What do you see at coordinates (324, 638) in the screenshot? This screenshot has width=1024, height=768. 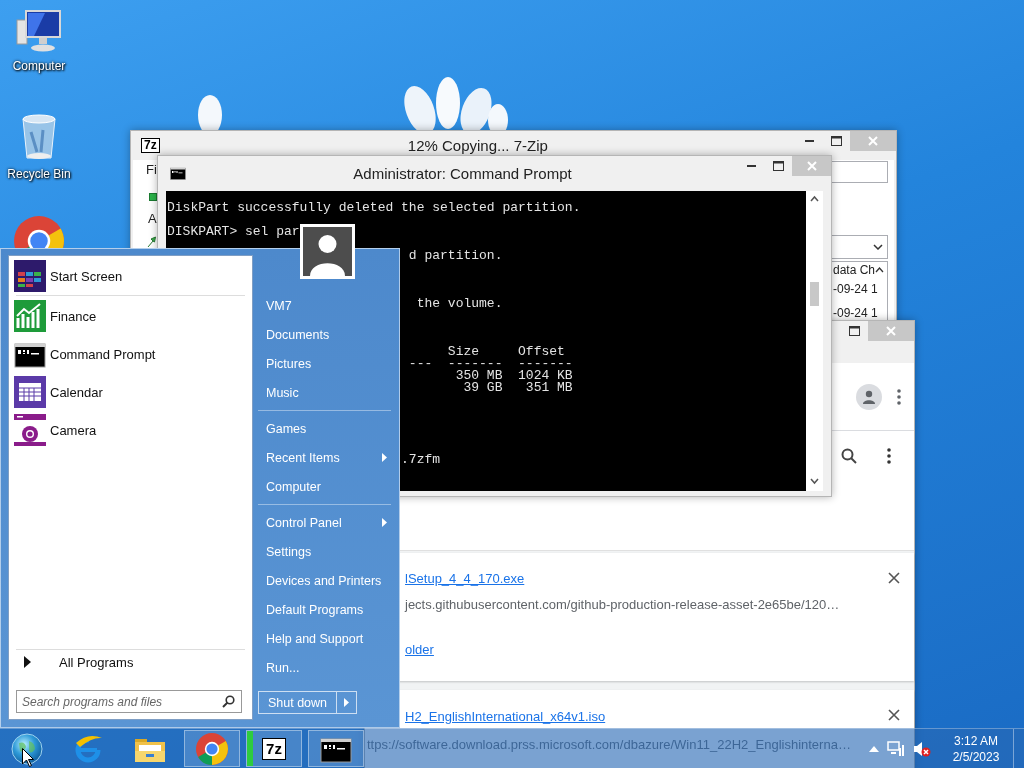 I see `menu-item: Help and Support` at bounding box center [324, 638].